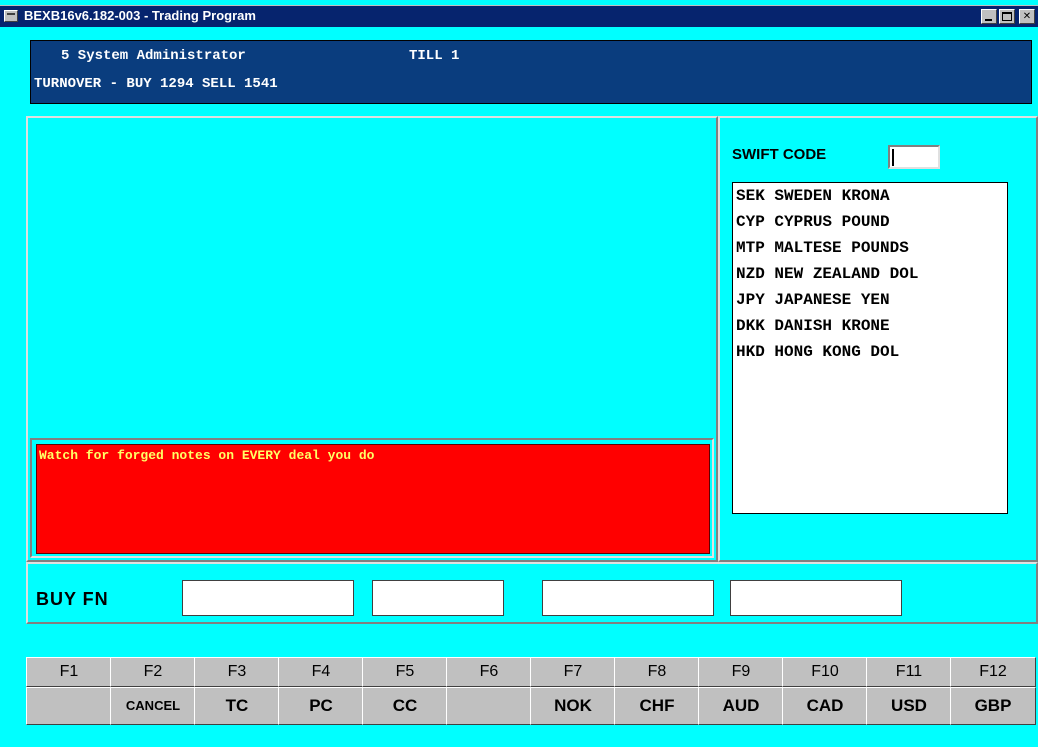  What do you see at coordinates (813, 196) in the screenshot?
I see `list-item: SEK SWEDEN KRONA` at bounding box center [813, 196].